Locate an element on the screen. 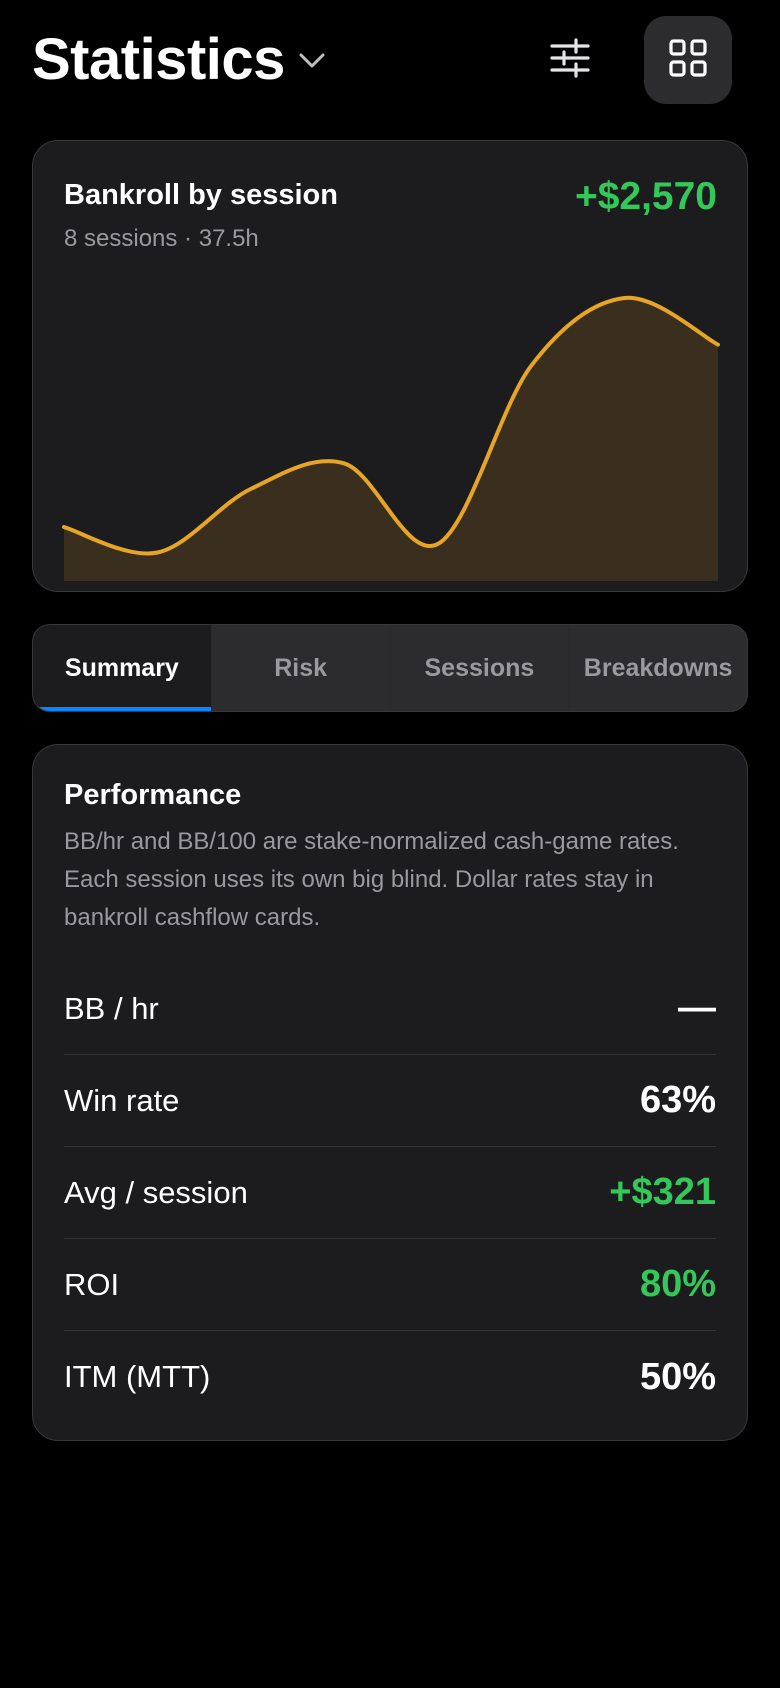 The image size is (780, 1688). page-title: Statistics is located at coordinates (158, 59).